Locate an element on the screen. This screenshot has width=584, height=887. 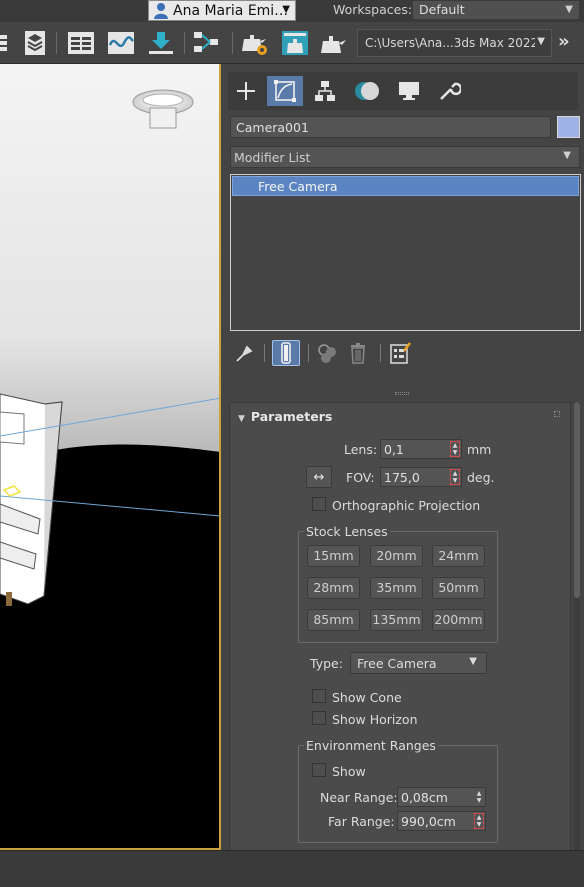
parameters-rollout-header: ▼ Parameters is located at coordinates (285, 416).